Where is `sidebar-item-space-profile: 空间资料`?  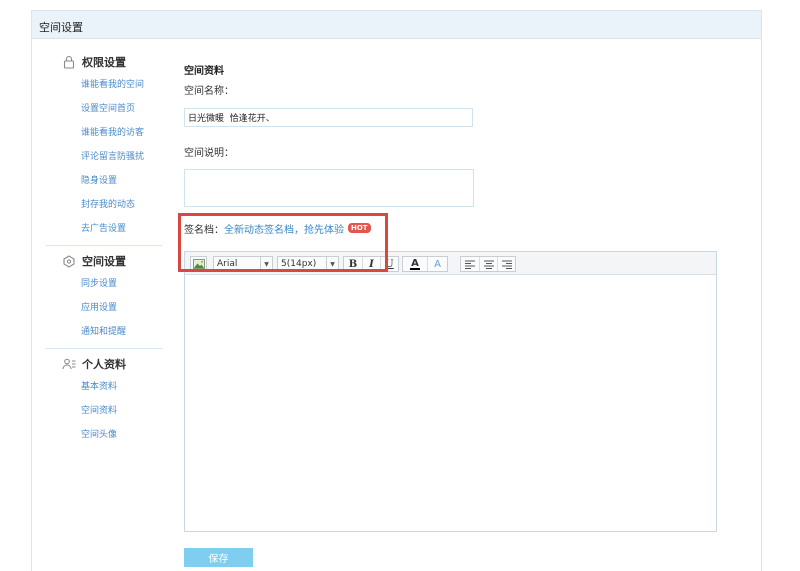
sidebar-item-space-profile: 空间资料 is located at coordinates (104, 411).